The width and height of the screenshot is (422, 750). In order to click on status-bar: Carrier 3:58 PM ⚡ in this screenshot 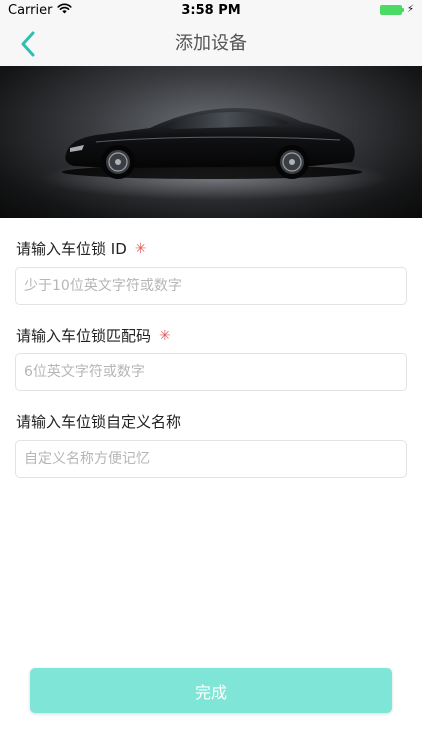, I will do `click(211, 11)`.